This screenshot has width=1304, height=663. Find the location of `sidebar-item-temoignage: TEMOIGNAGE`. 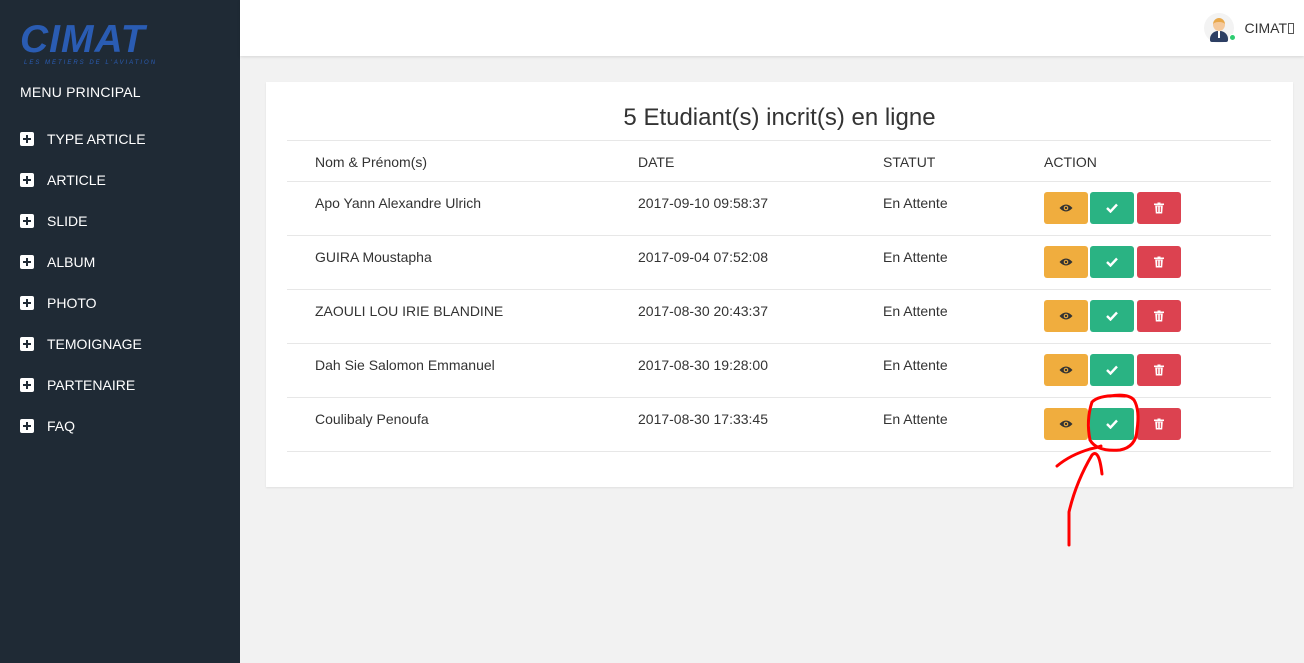

sidebar-item-temoignage: TEMOIGNAGE is located at coordinates (120, 343).